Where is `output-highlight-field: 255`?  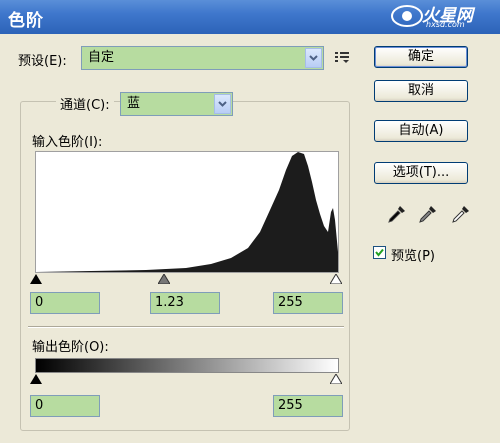 output-highlight-field: 255 is located at coordinates (308, 406).